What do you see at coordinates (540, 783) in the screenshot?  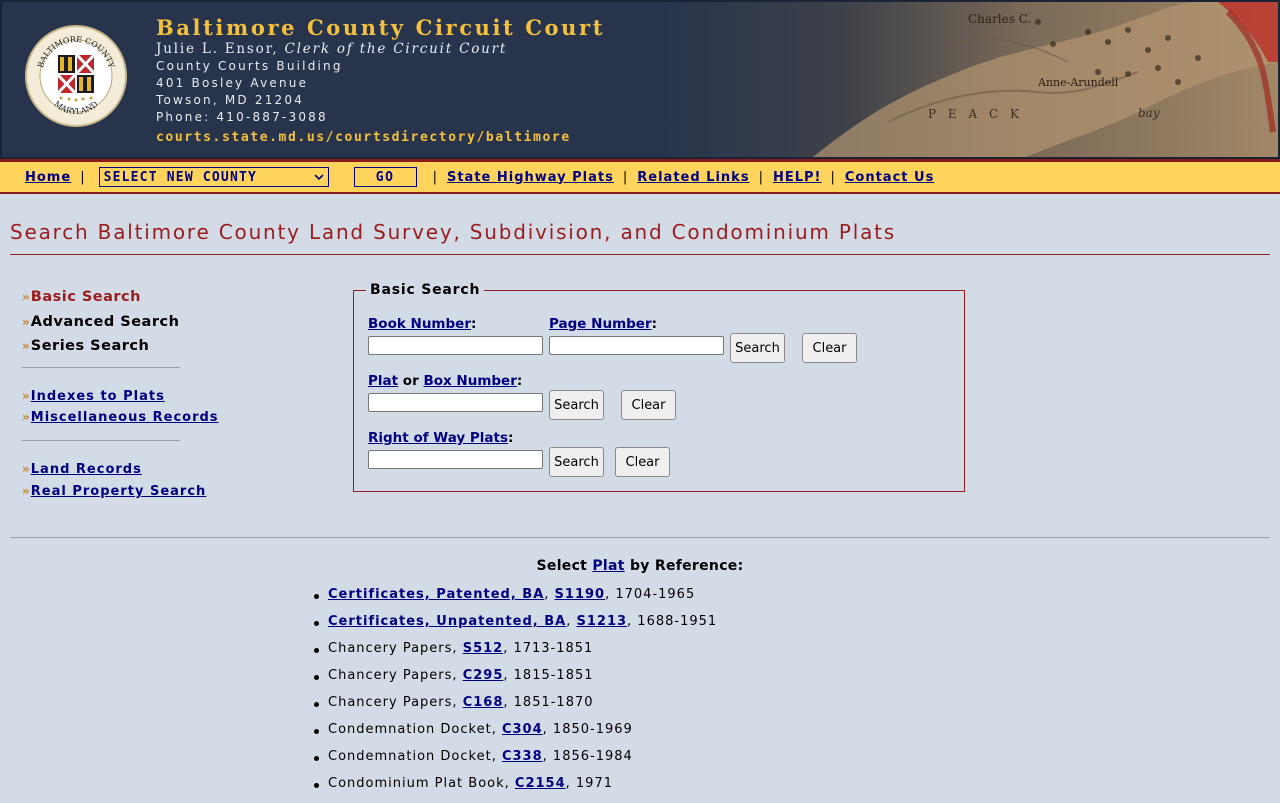 I see `reference-code-link: C2154` at bounding box center [540, 783].